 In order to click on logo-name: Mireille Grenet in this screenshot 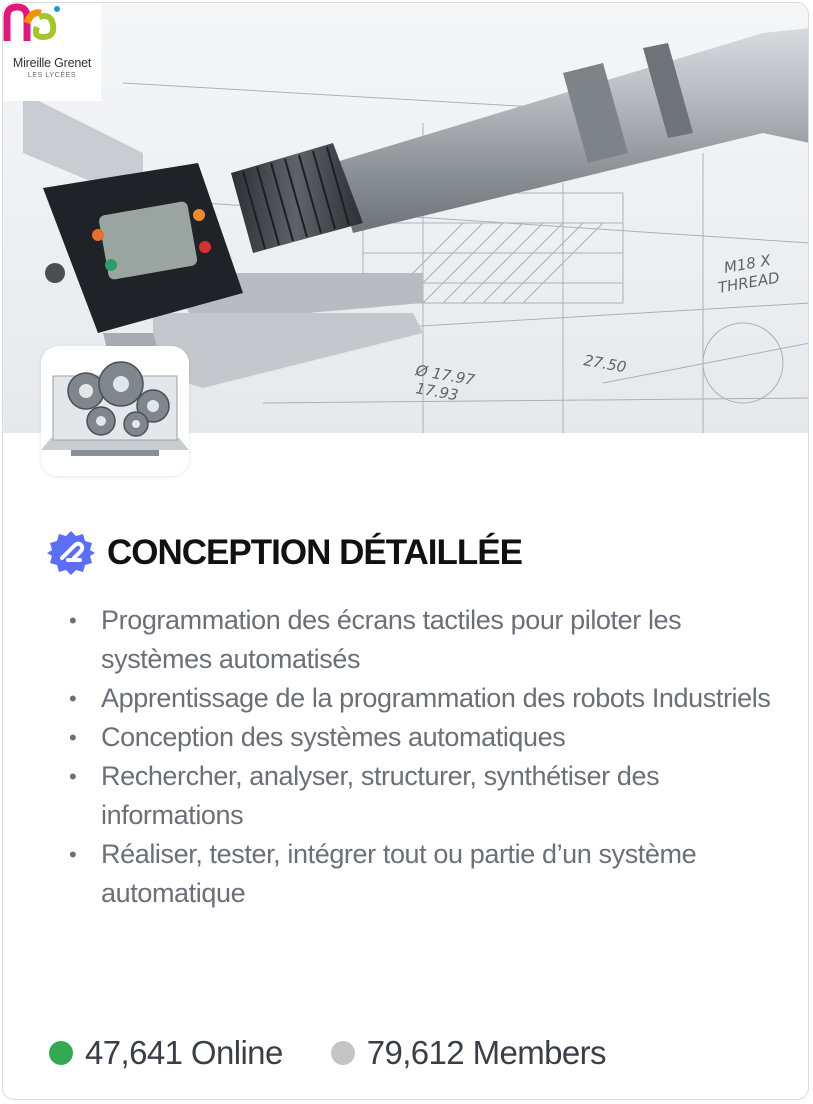, I will do `click(52, 63)`.